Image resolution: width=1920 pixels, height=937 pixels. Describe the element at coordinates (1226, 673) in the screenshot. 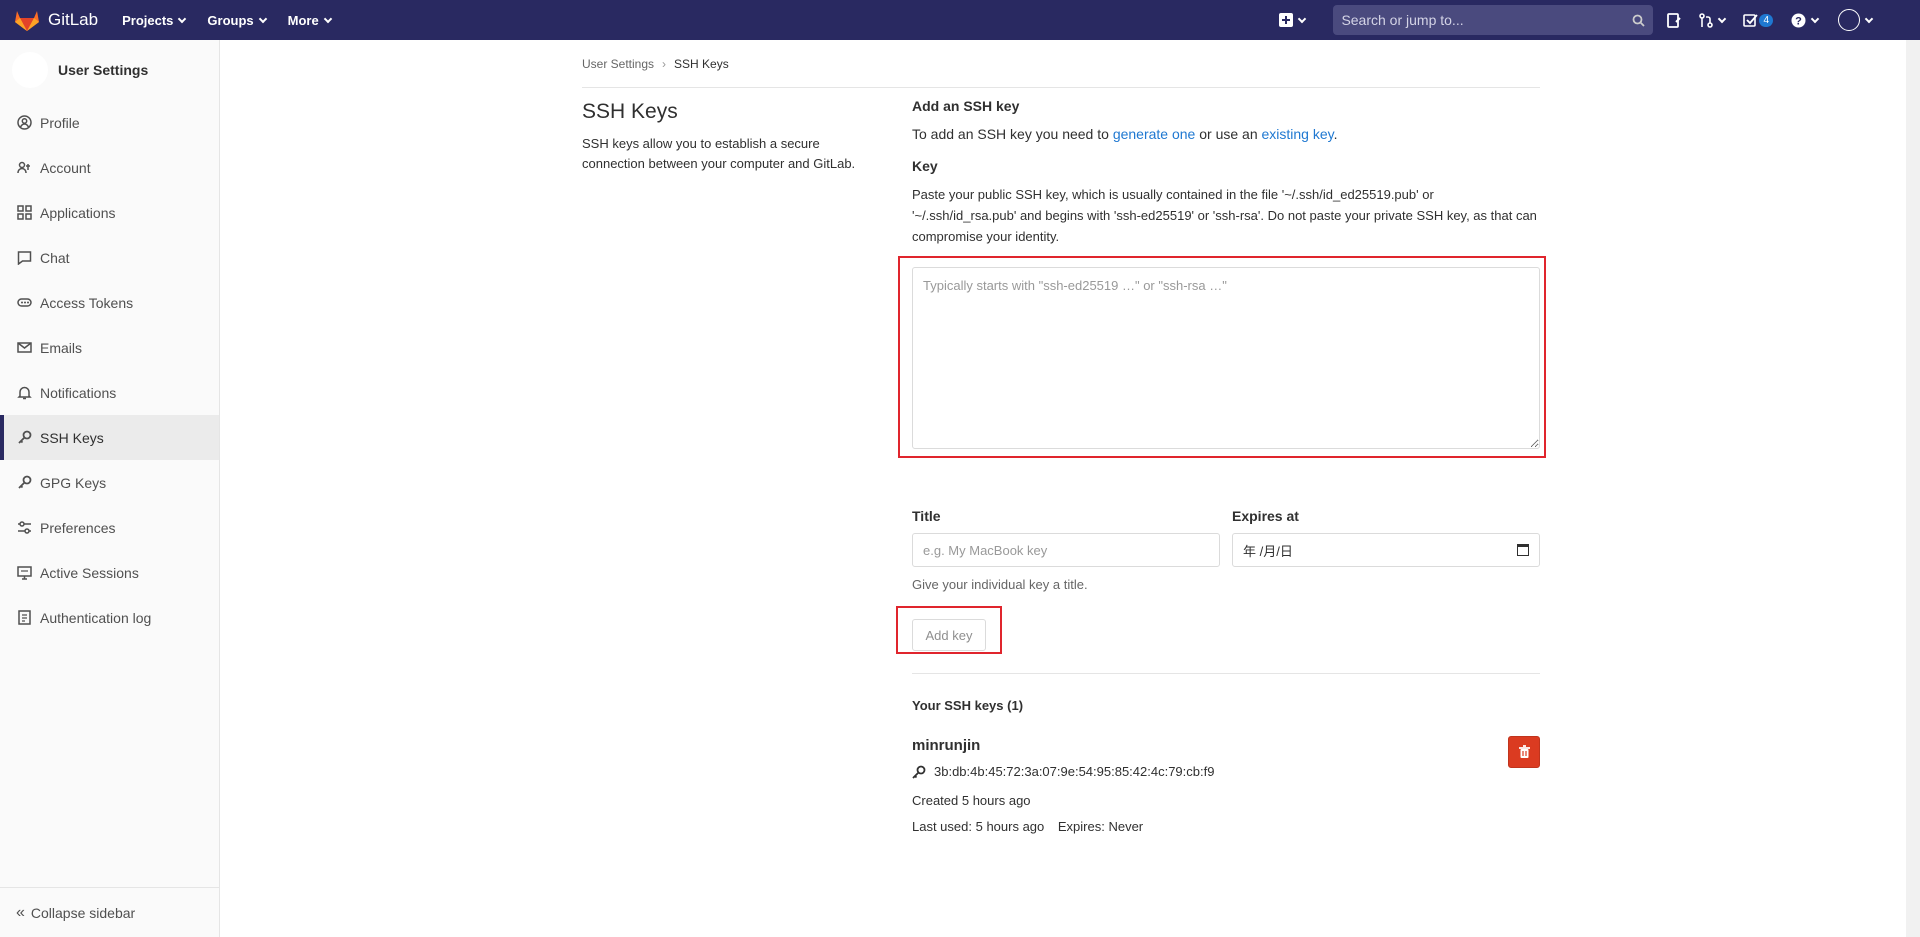

I see `section-divider` at that location.